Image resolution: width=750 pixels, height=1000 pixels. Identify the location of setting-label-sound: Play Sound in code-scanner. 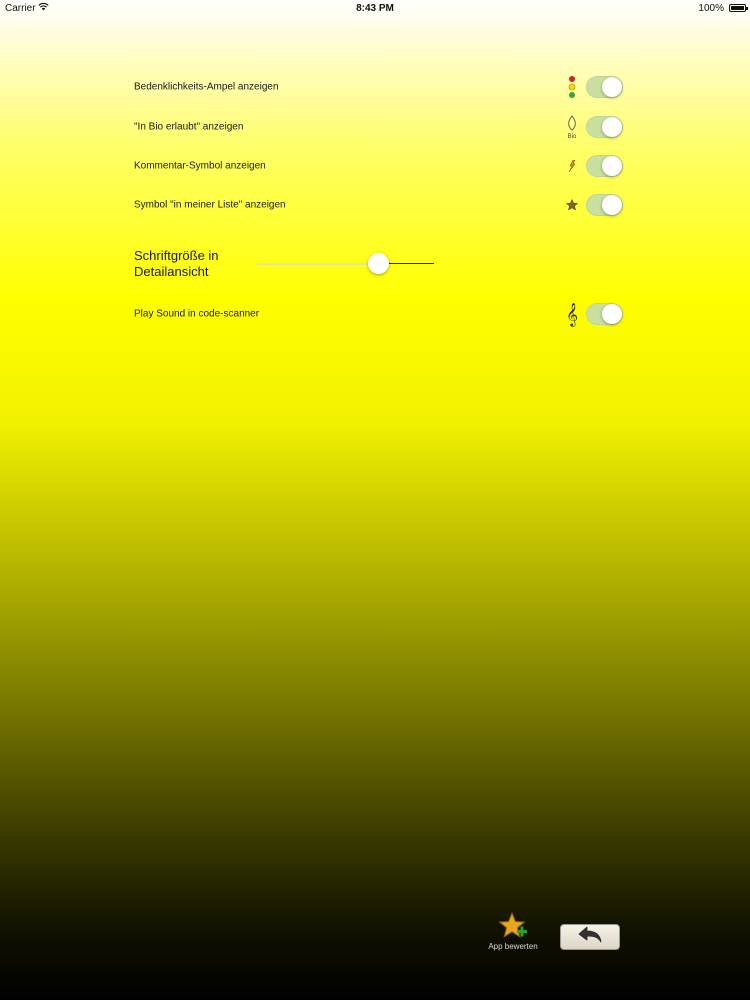
(197, 314).